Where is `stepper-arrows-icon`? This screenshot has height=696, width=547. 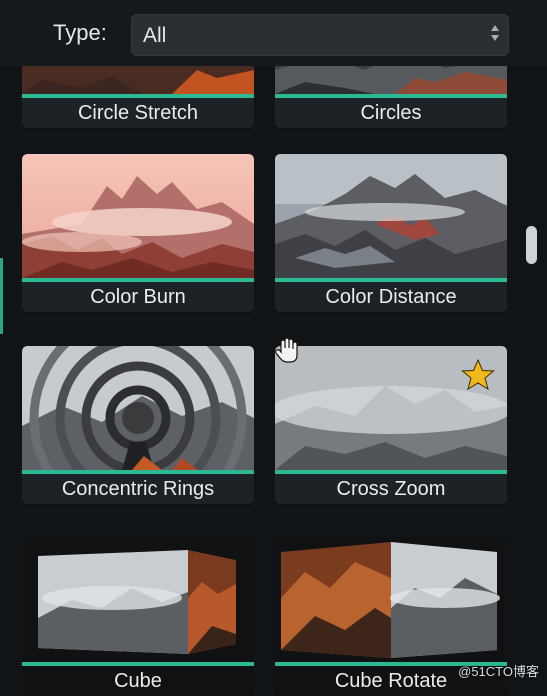 stepper-arrows-icon is located at coordinates (495, 35).